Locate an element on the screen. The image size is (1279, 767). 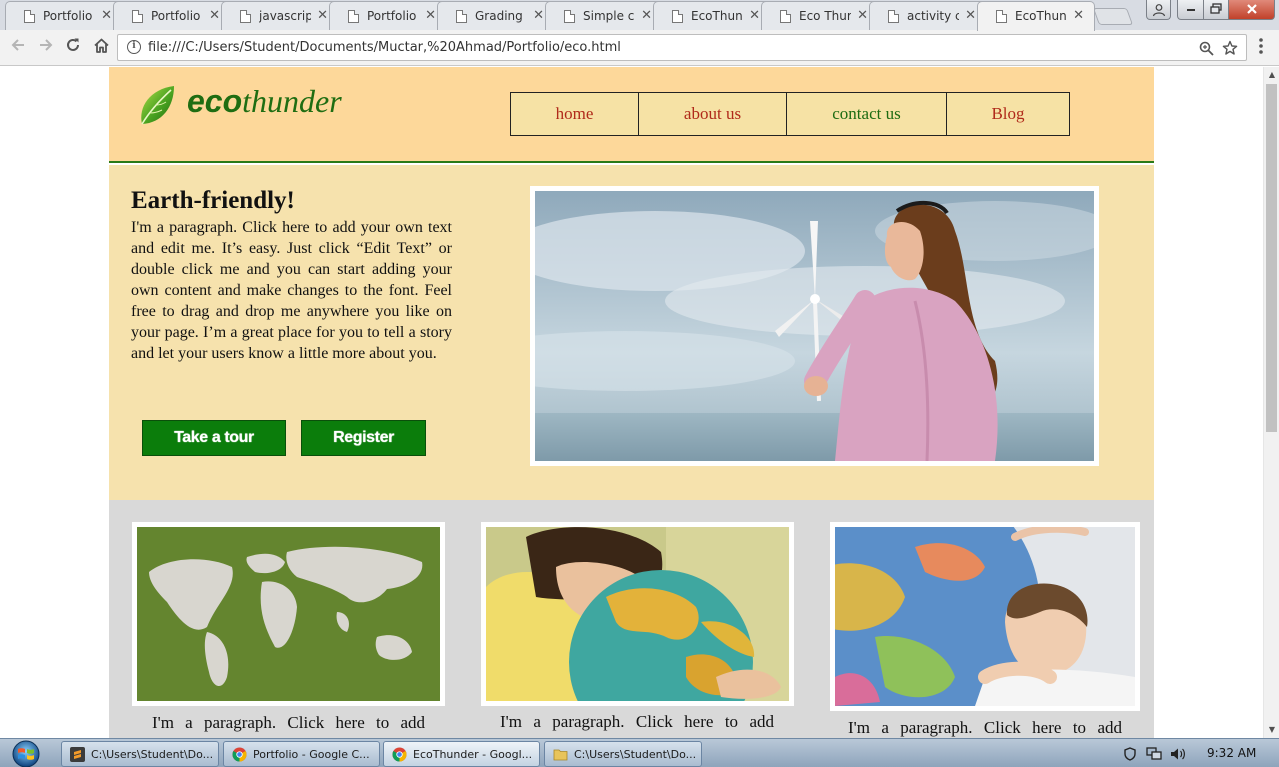
minimize-icon is located at coordinates (1190, 10).